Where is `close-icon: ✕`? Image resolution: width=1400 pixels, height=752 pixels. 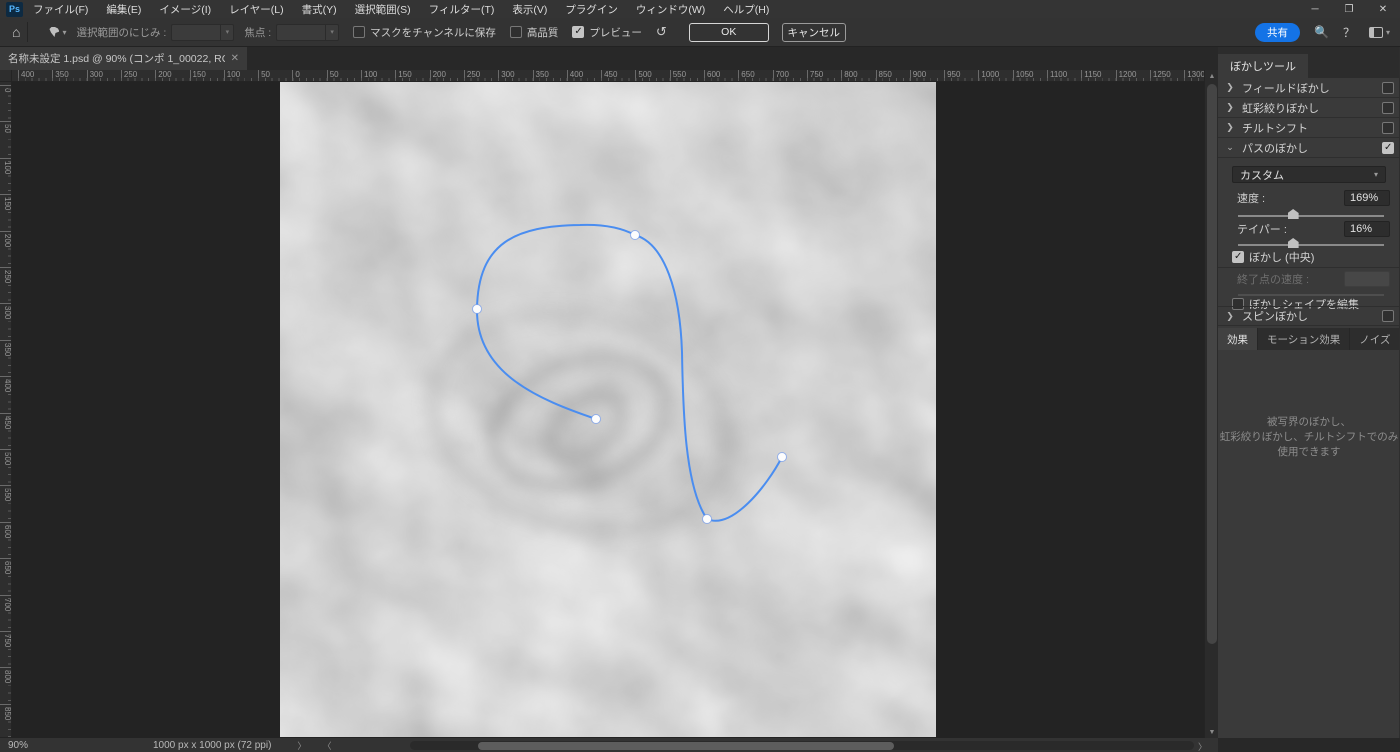 close-icon: ✕ is located at coordinates (1383, 9).